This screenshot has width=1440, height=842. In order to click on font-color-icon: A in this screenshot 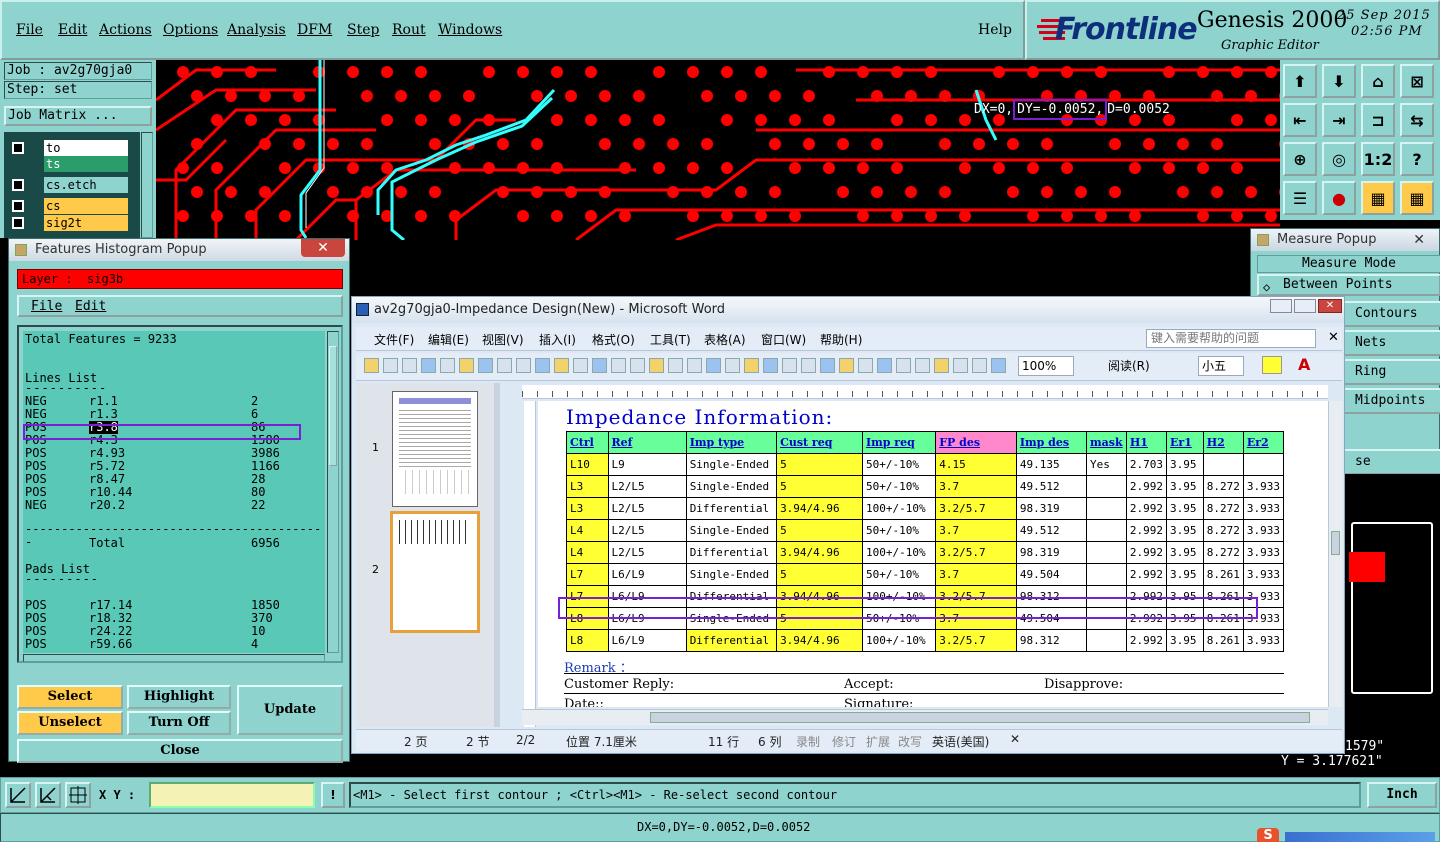, I will do `click(1304, 364)`.